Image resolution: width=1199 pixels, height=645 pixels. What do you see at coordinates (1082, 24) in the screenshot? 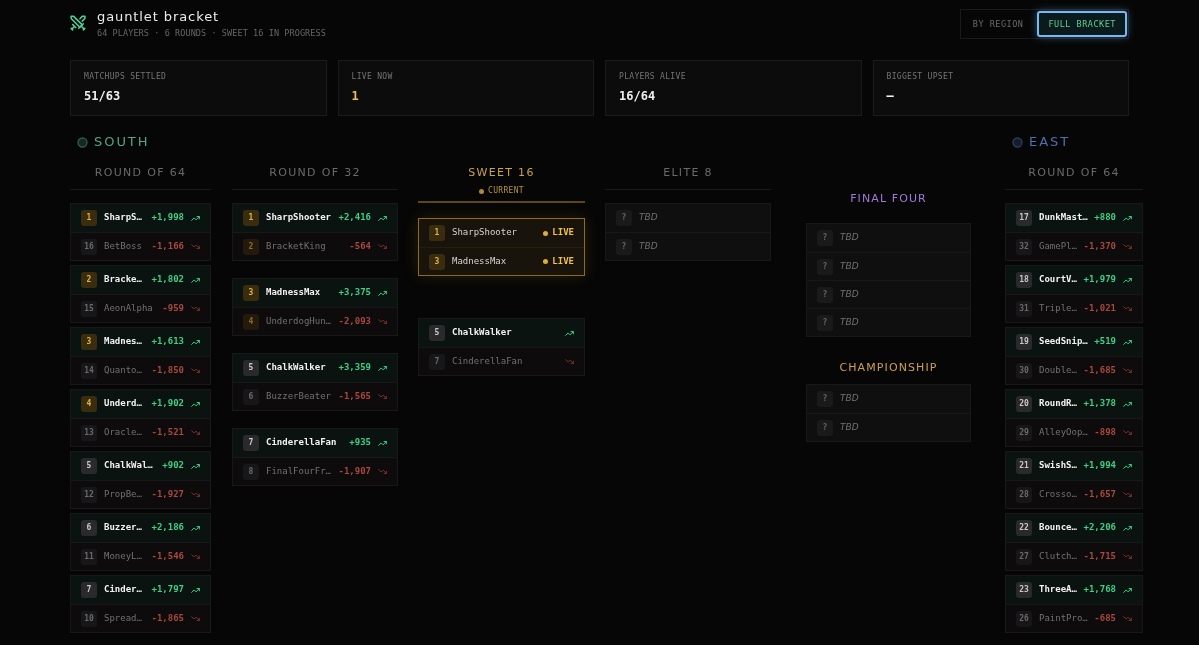
I see `view-tab: FULL BRACKET` at bounding box center [1082, 24].